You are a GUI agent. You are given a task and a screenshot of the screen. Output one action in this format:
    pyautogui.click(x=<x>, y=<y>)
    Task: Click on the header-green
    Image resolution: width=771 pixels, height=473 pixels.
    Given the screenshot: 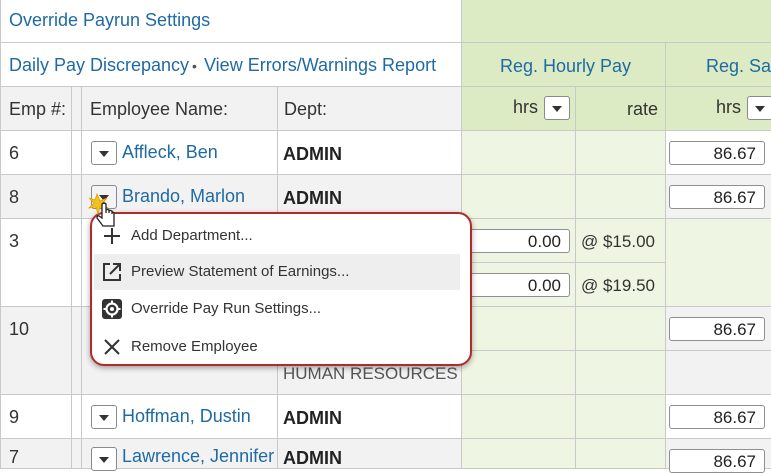 What is the action you would take?
    pyautogui.click(x=616, y=21)
    